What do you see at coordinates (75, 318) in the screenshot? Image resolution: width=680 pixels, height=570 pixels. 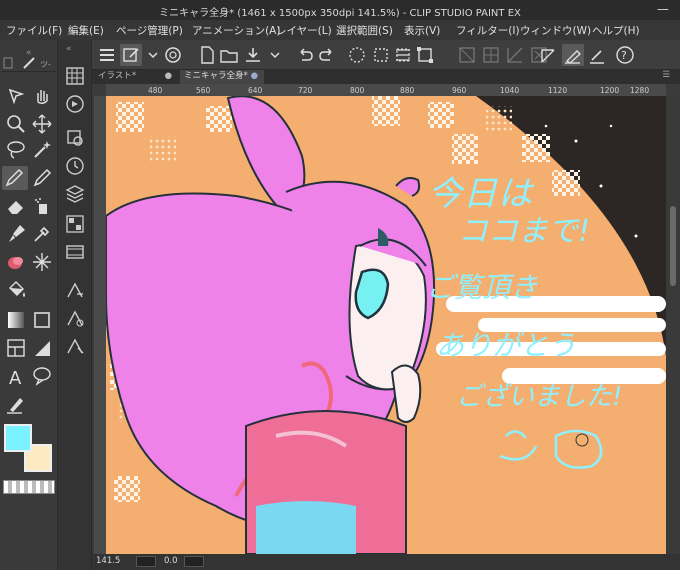 I see `brush-size-icon` at bounding box center [75, 318].